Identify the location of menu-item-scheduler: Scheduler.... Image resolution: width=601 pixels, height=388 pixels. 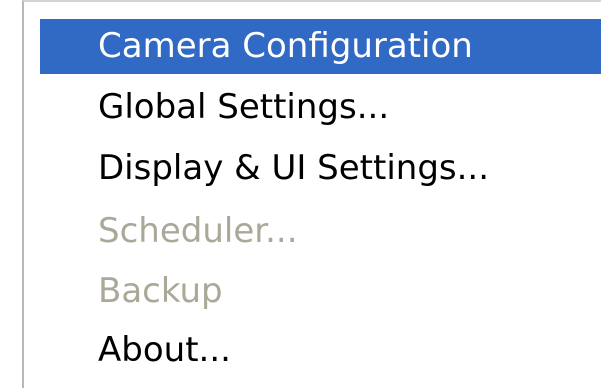
(198, 231).